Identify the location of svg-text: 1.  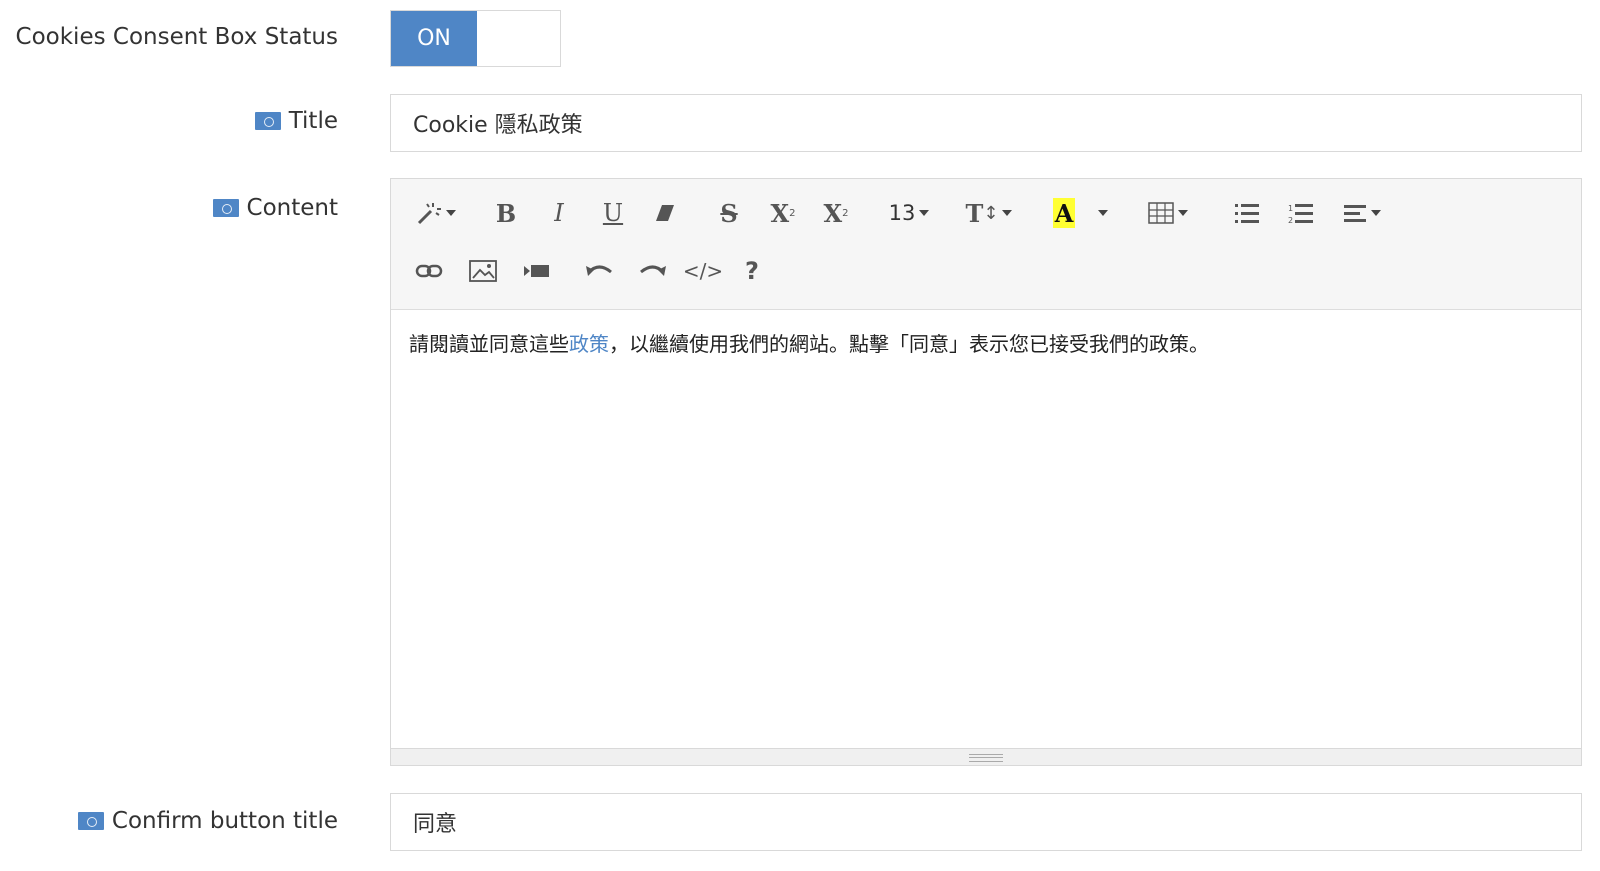
(1290, 208).